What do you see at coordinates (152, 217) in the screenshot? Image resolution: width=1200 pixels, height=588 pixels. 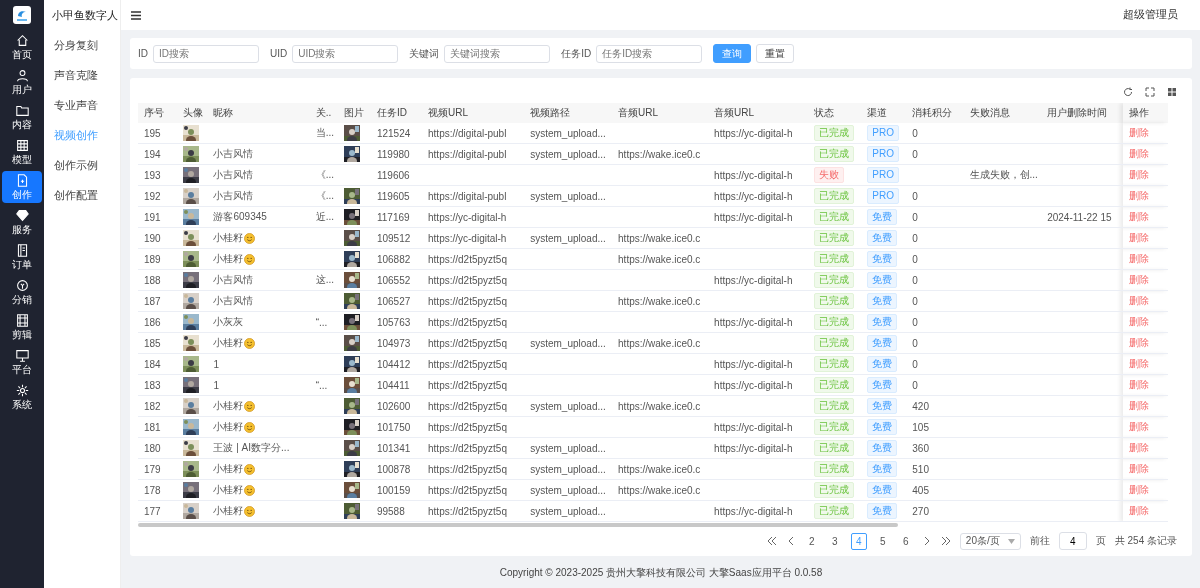 I see `table-cell: 191` at bounding box center [152, 217].